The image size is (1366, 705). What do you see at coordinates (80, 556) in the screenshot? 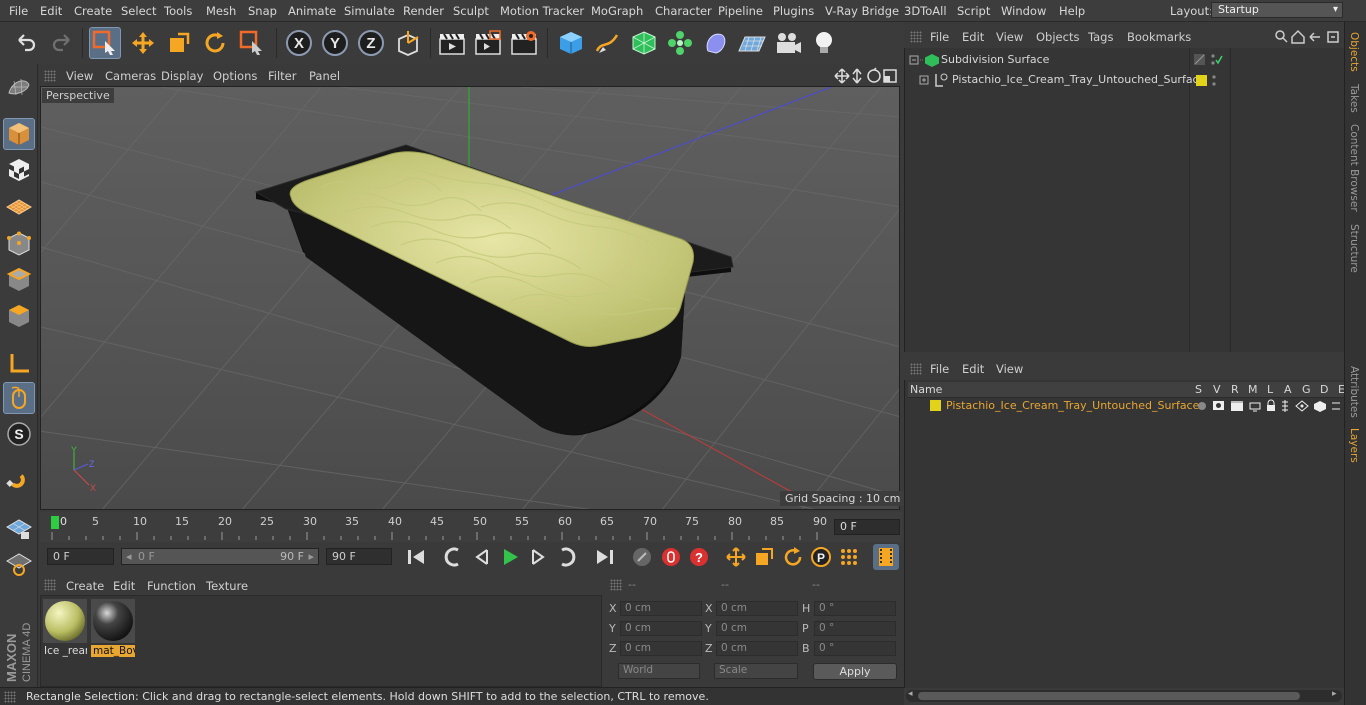
I see `start-frame-field: 0 F` at bounding box center [80, 556].